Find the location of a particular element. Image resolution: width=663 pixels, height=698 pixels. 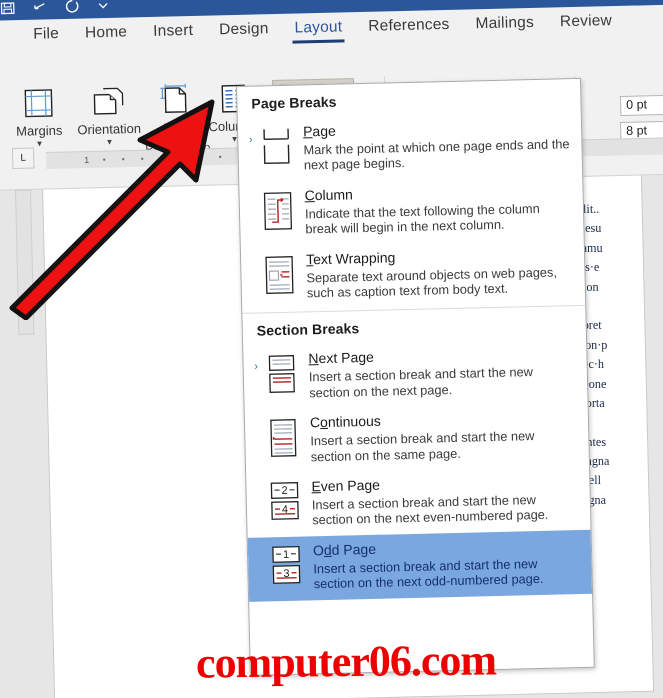

tab-references: References is located at coordinates (409, 29).